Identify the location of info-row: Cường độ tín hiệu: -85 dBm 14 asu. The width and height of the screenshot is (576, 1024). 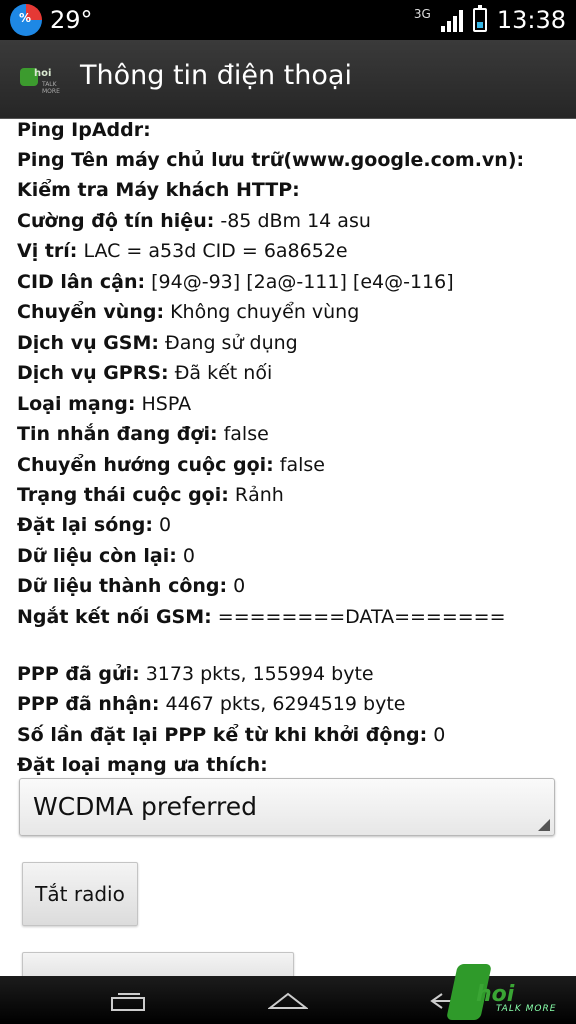
(194, 221).